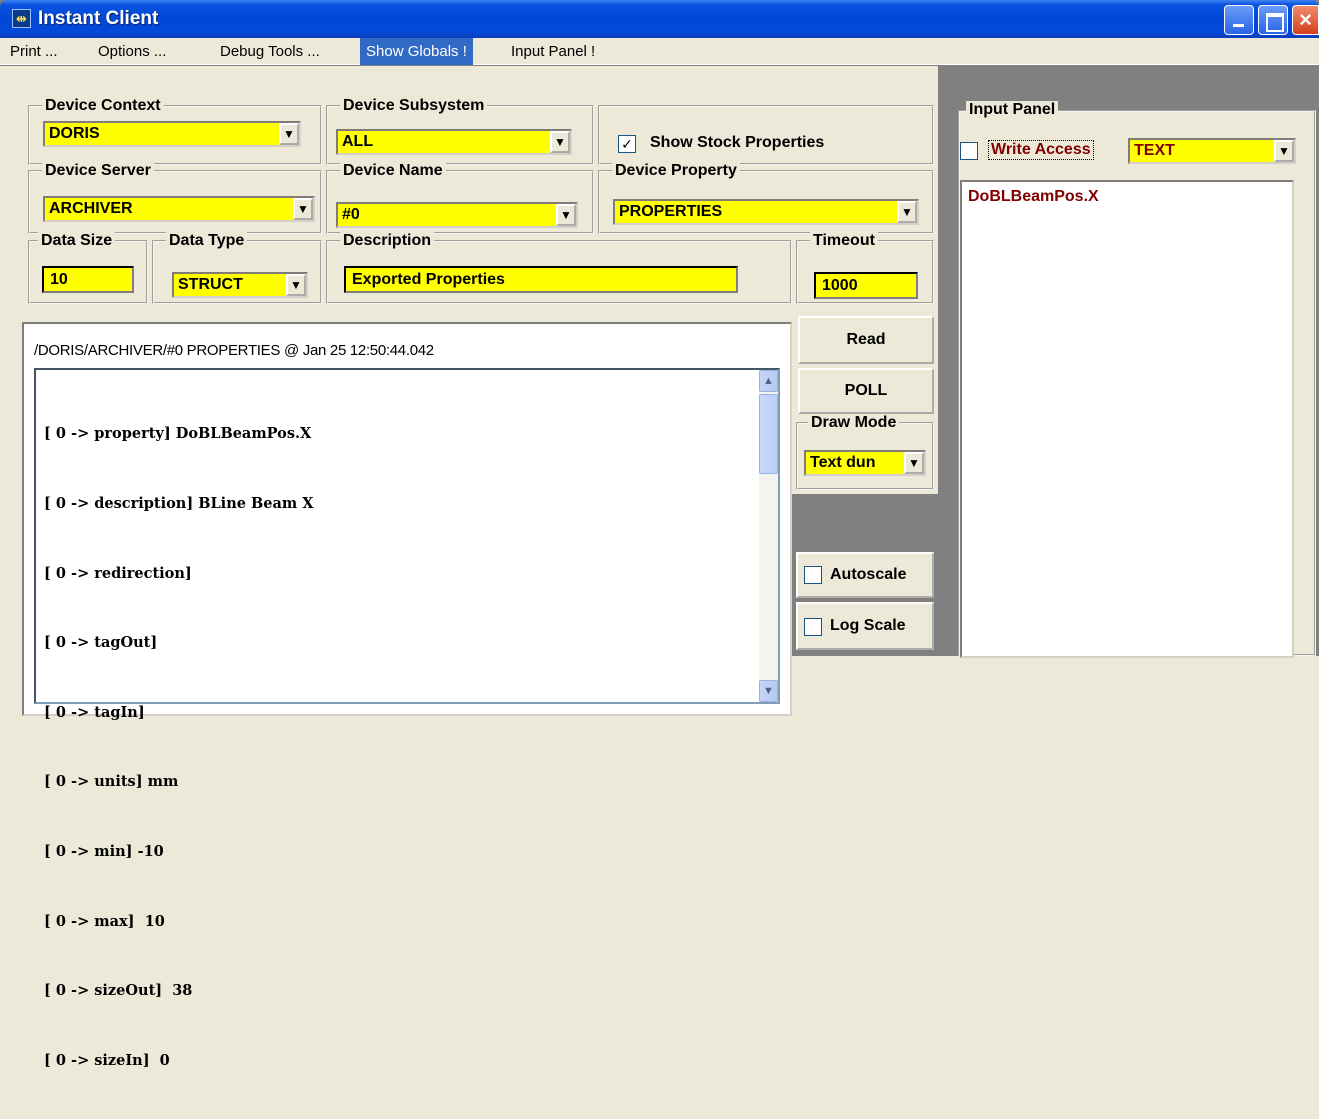 The height and width of the screenshot is (1119, 1319). I want to click on description-field: Exported Properties, so click(541, 279).